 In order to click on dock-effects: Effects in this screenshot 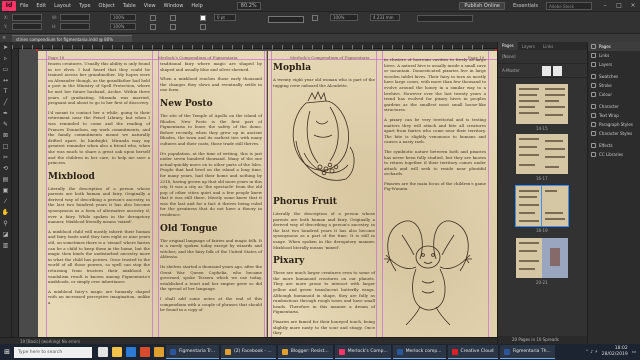, I will do `click(614, 145)`.